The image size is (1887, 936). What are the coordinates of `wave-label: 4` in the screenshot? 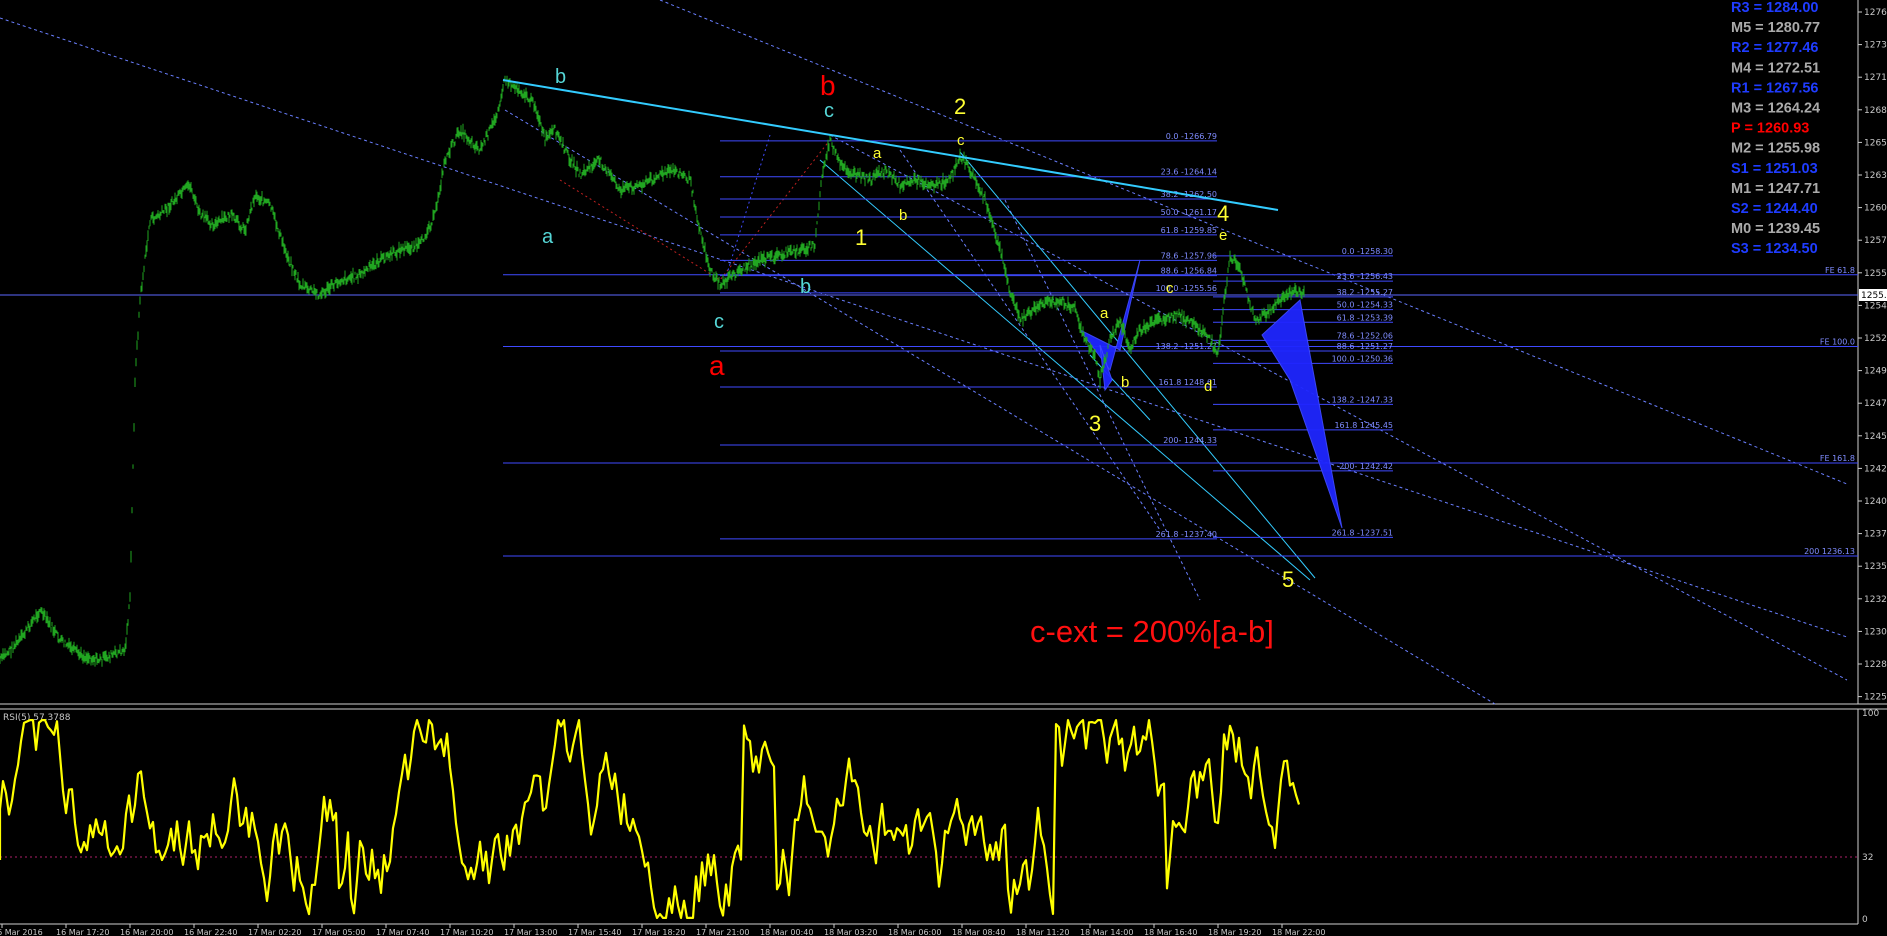 It's located at (1223, 213).